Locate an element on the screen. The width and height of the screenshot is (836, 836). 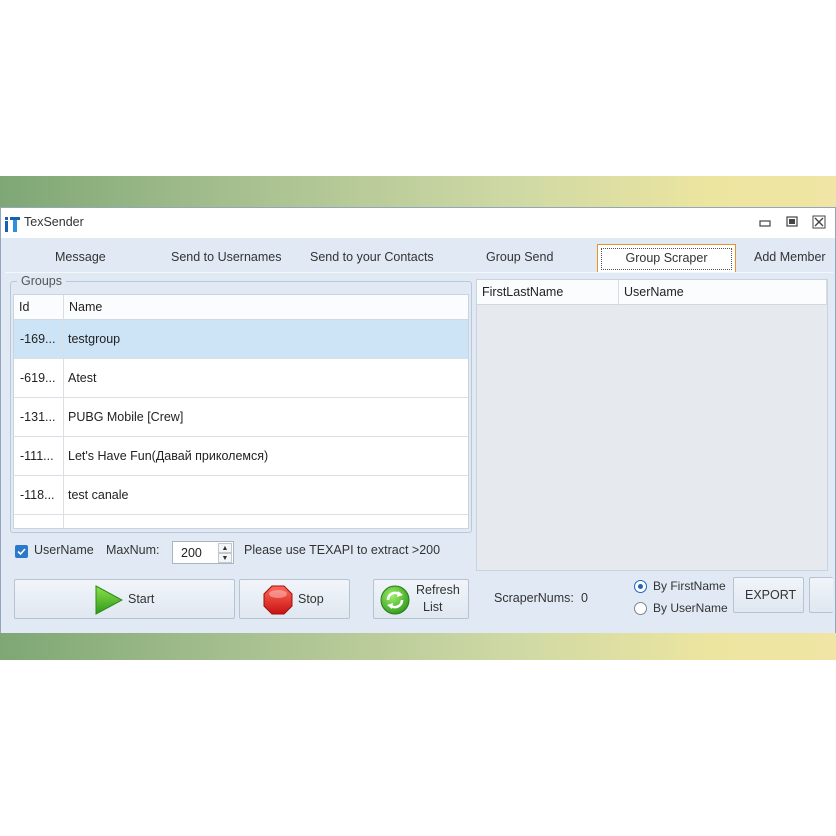
row-name: Let's Have Fun(Давай приколемся) is located at coordinates (168, 456).